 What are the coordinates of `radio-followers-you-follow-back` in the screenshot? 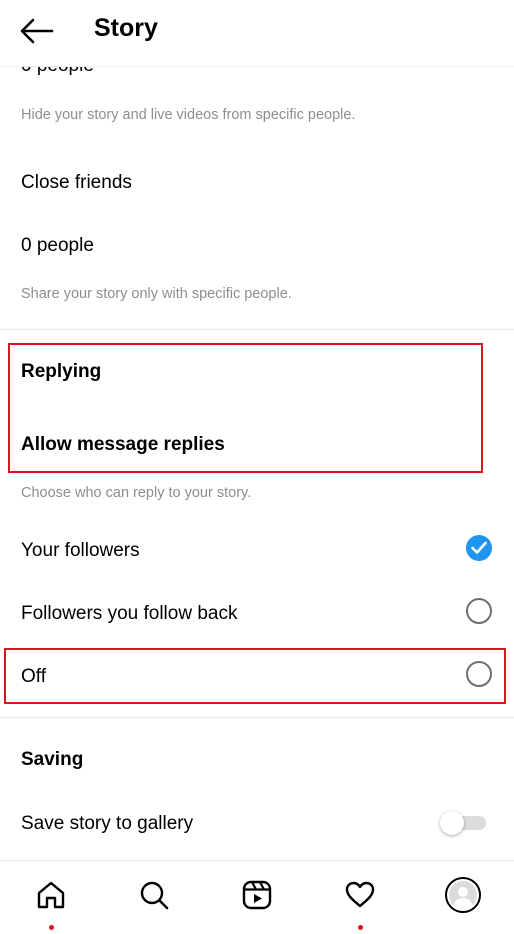 It's located at (479, 611).